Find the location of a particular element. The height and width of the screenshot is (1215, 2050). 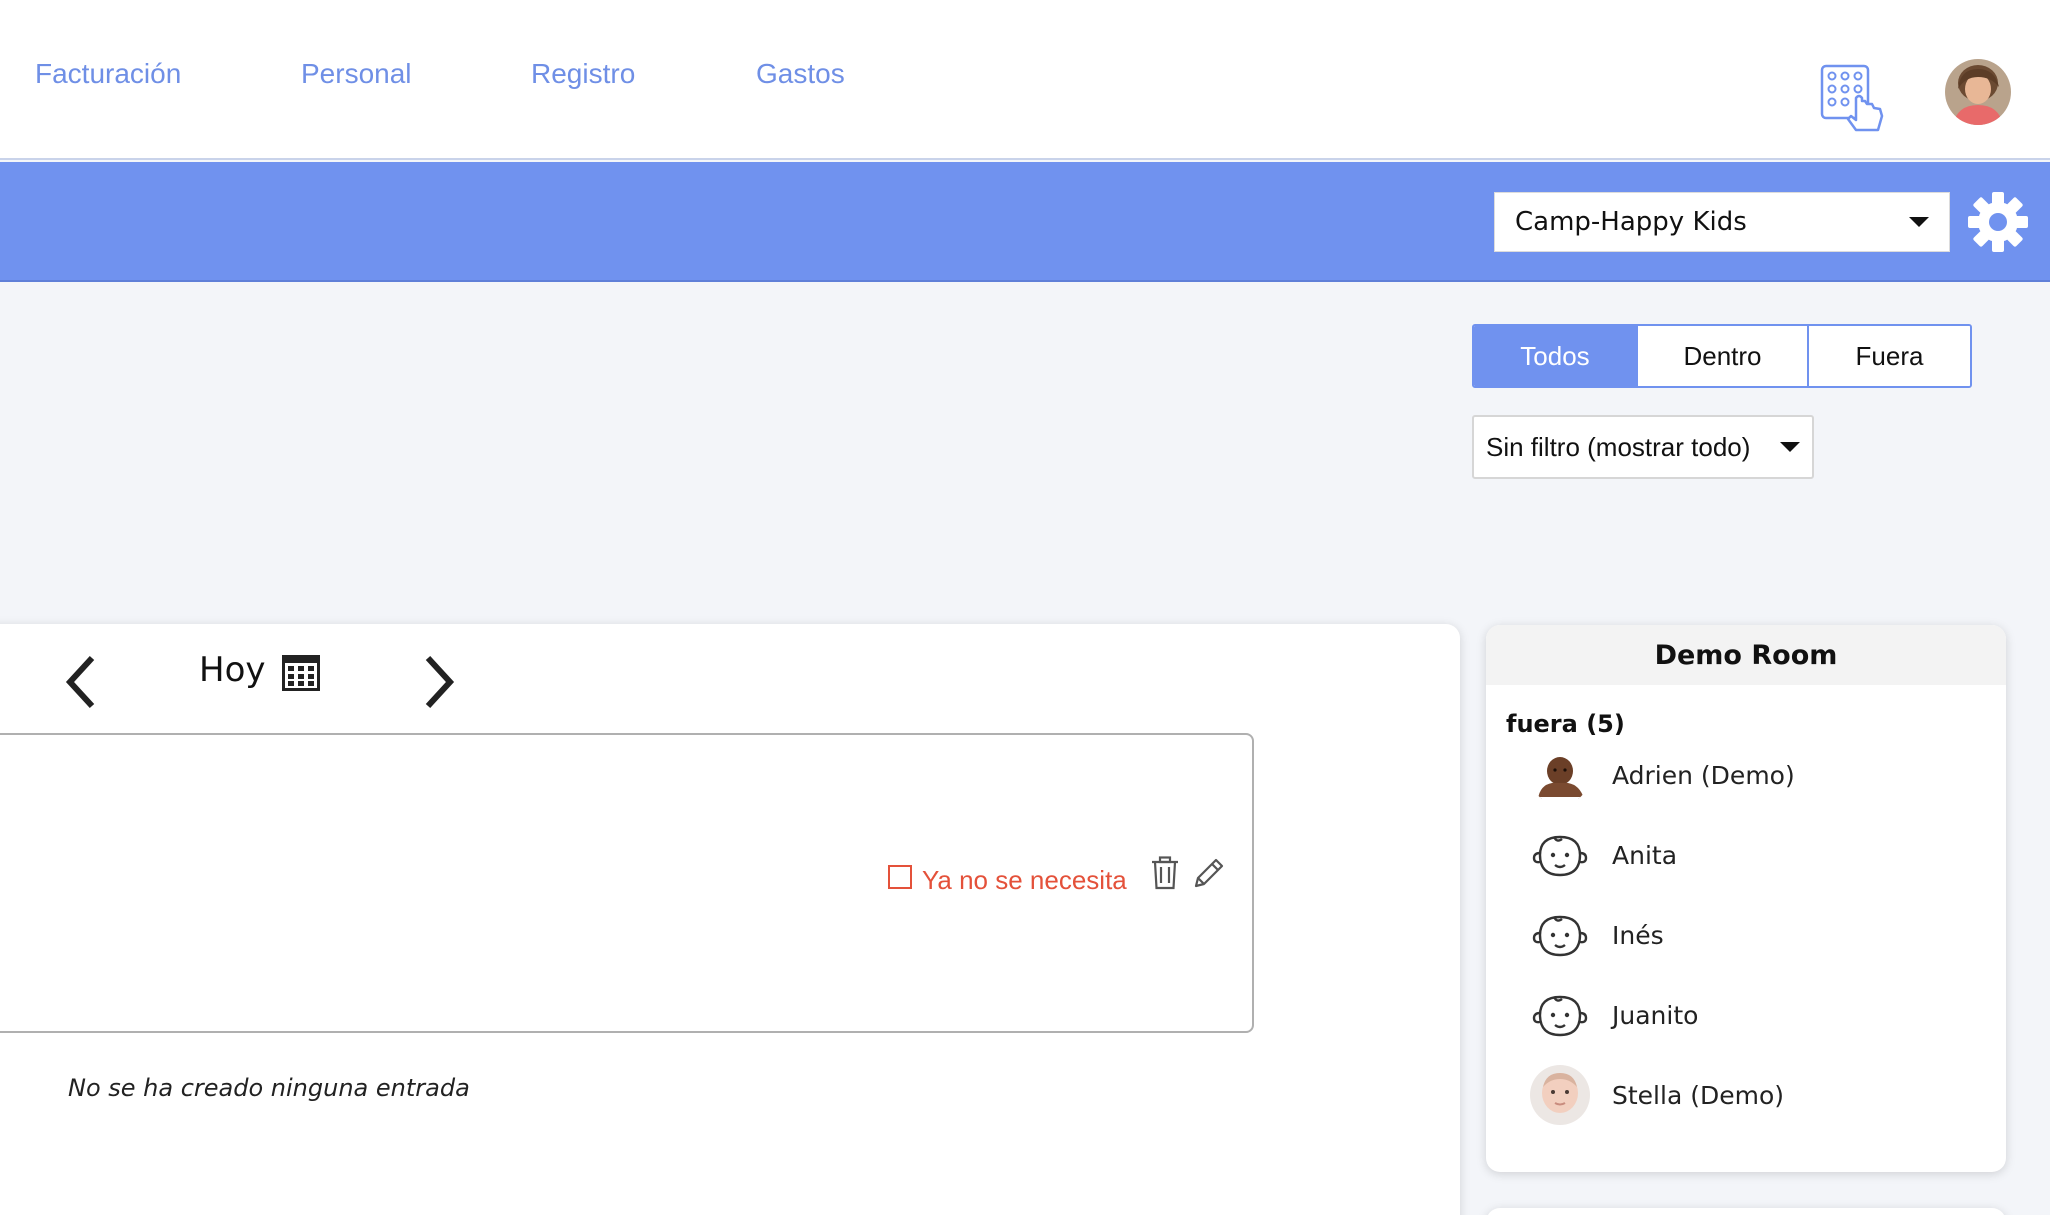

chevron-right-icon is located at coordinates (438, 682).